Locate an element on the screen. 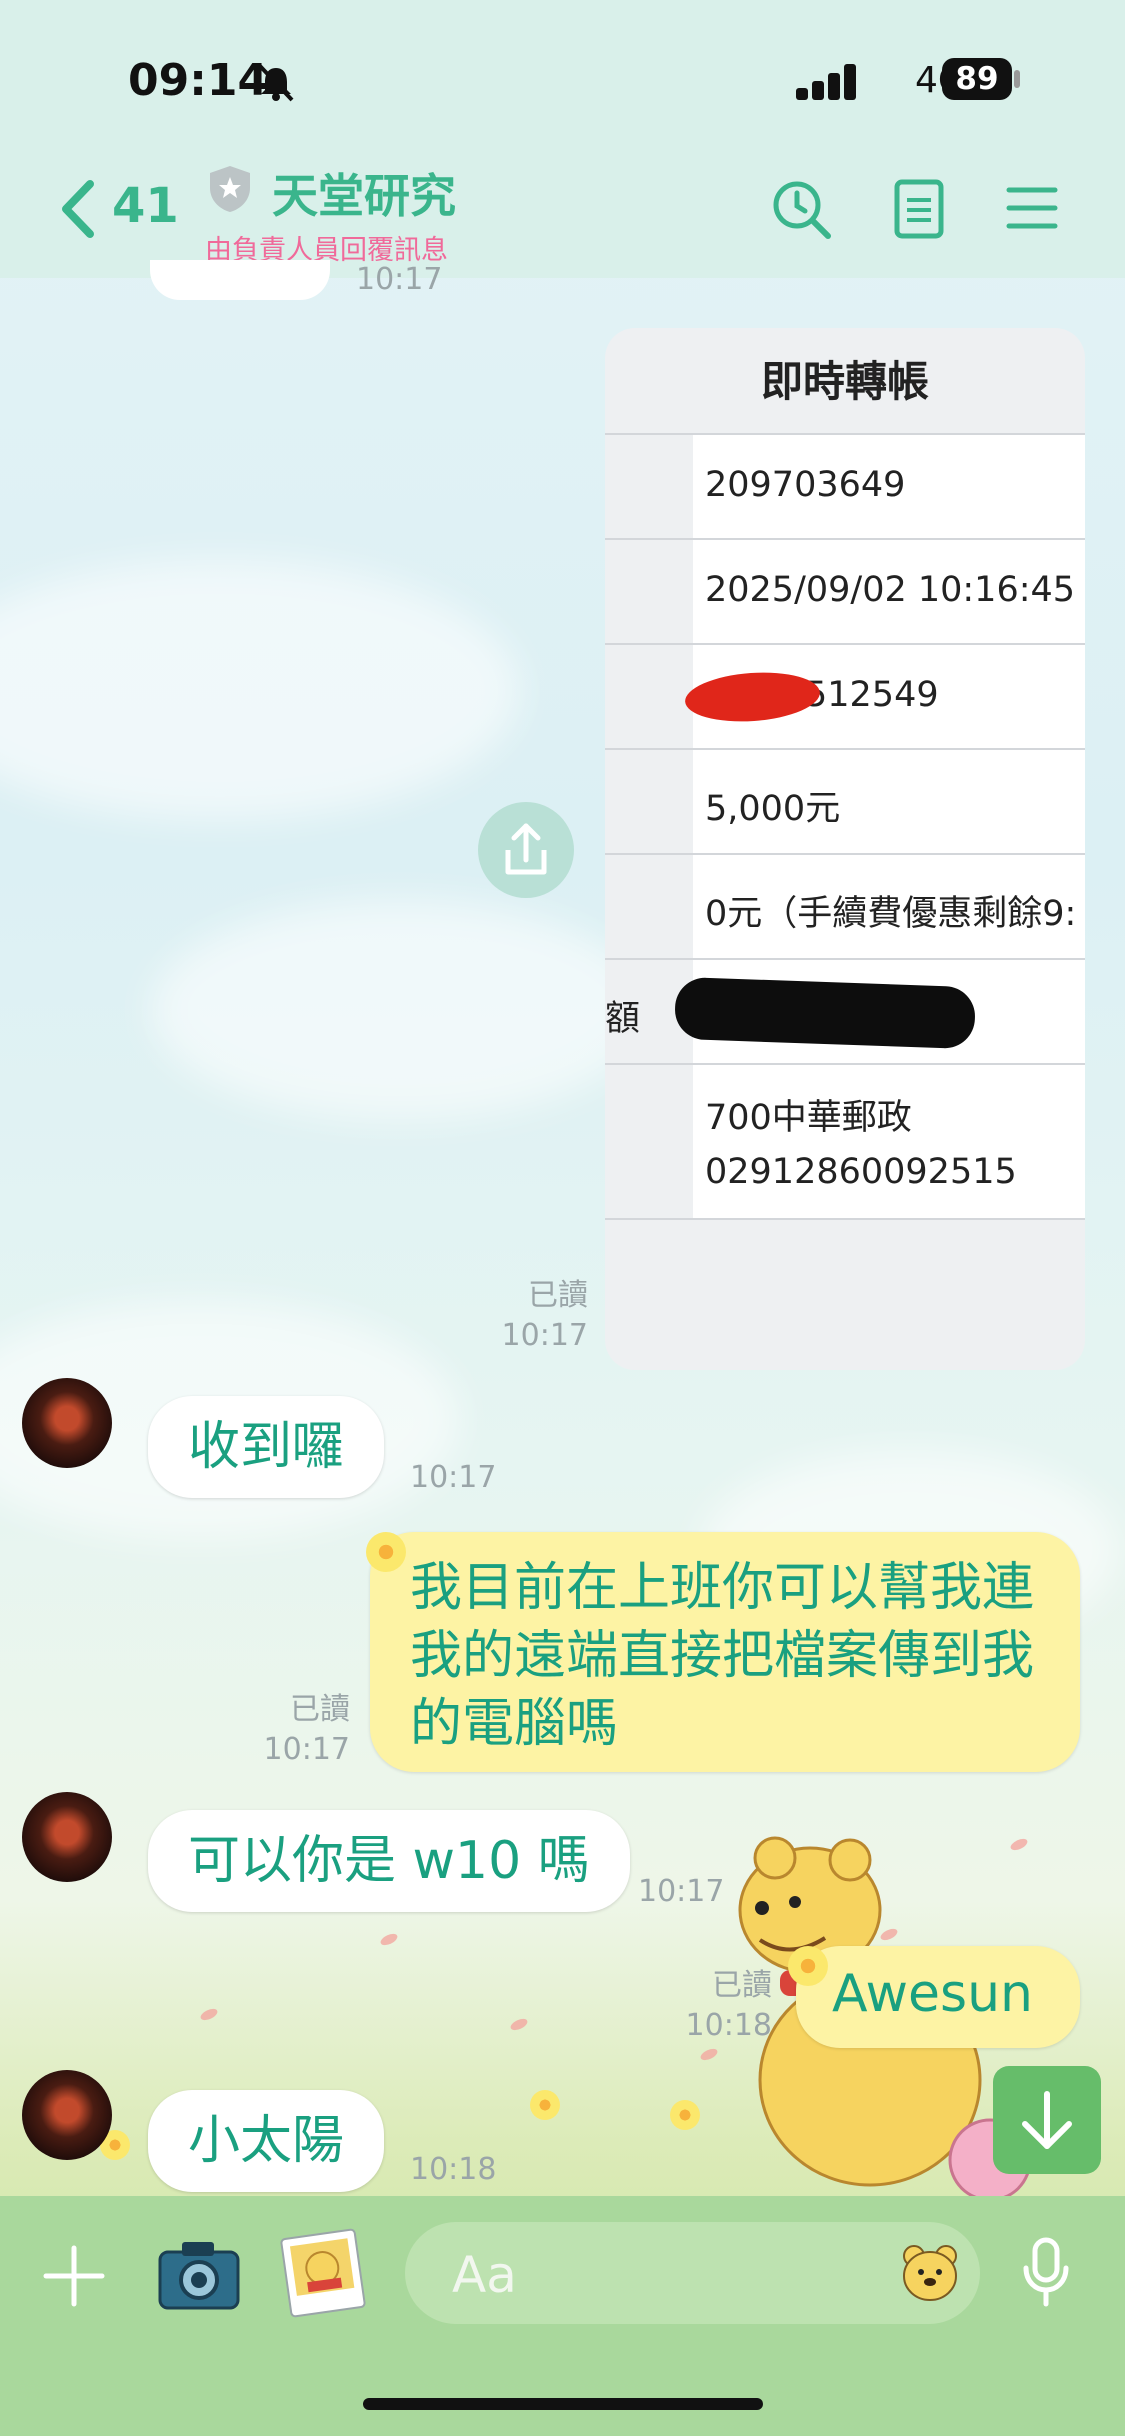  unread-count: 41 is located at coordinates (145, 206).